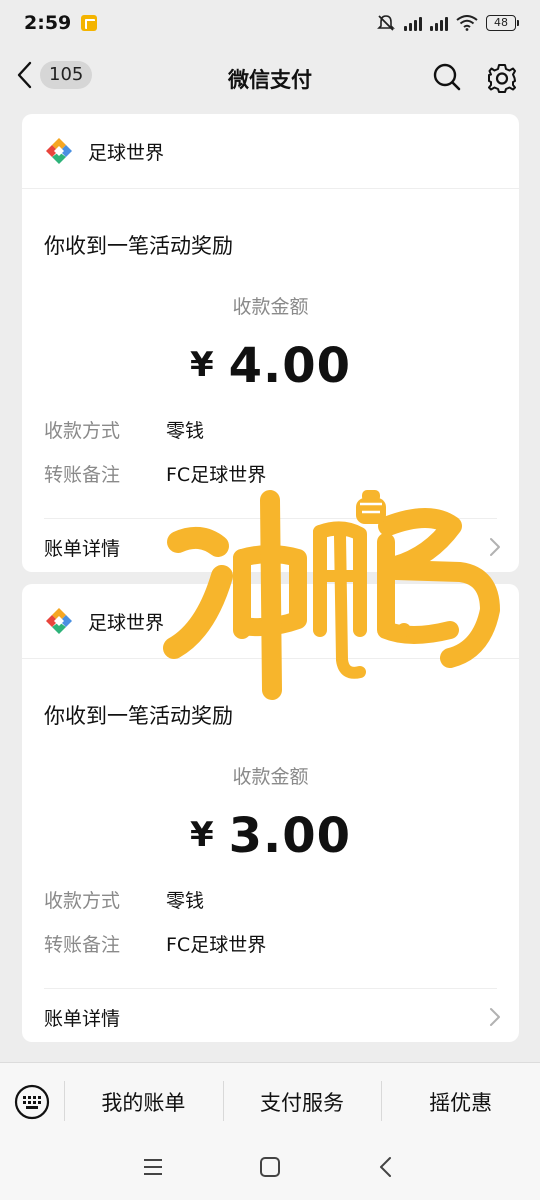 The height and width of the screenshot is (1200, 540). I want to click on signal-hd-icon, so click(439, 23).